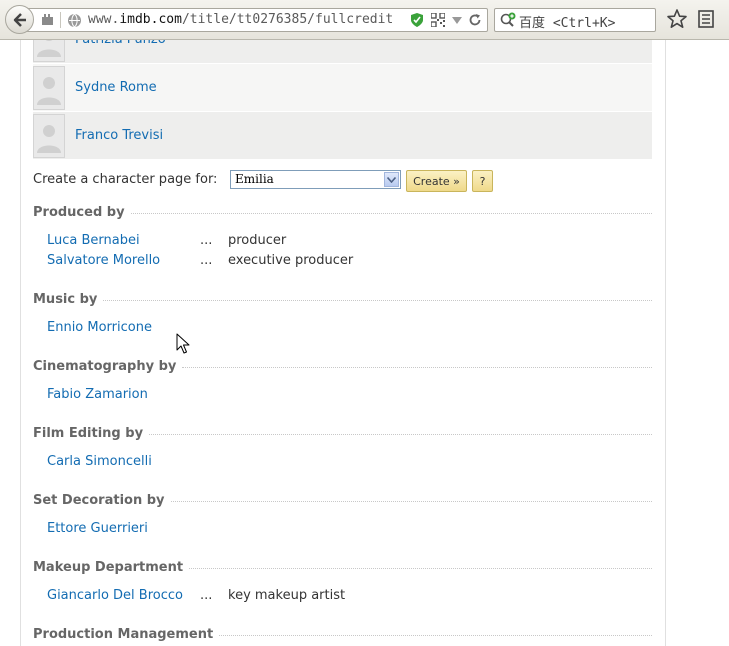 Image resolution: width=729 pixels, height=646 pixels. What do you see at coordinates (677, 19) in the screenshot?
I see `bookmark-star-icon` at bounding box center [677, 19].